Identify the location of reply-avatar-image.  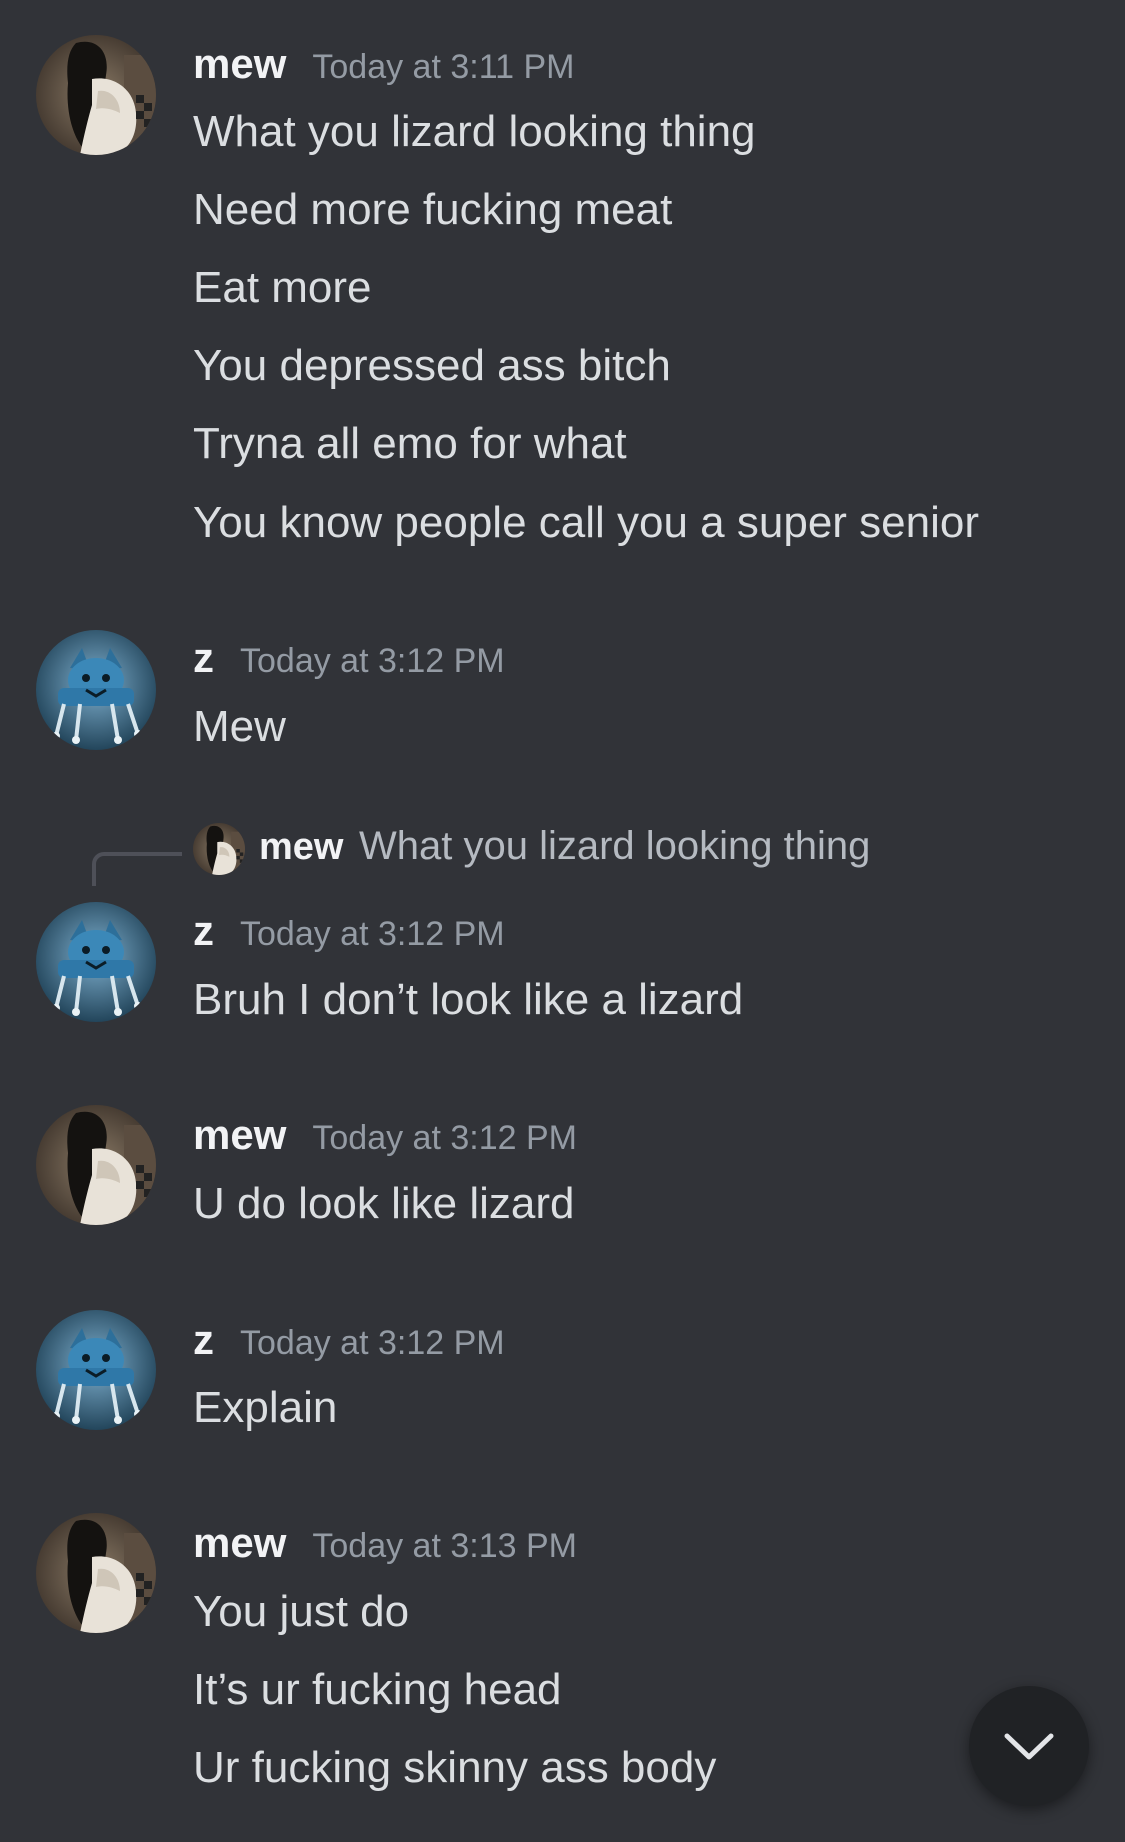
(219, 849).